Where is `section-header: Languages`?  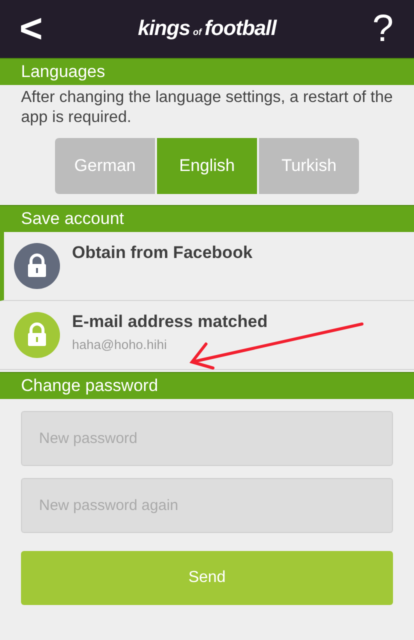 section-header: Languages is located at coordinates (207, 71).